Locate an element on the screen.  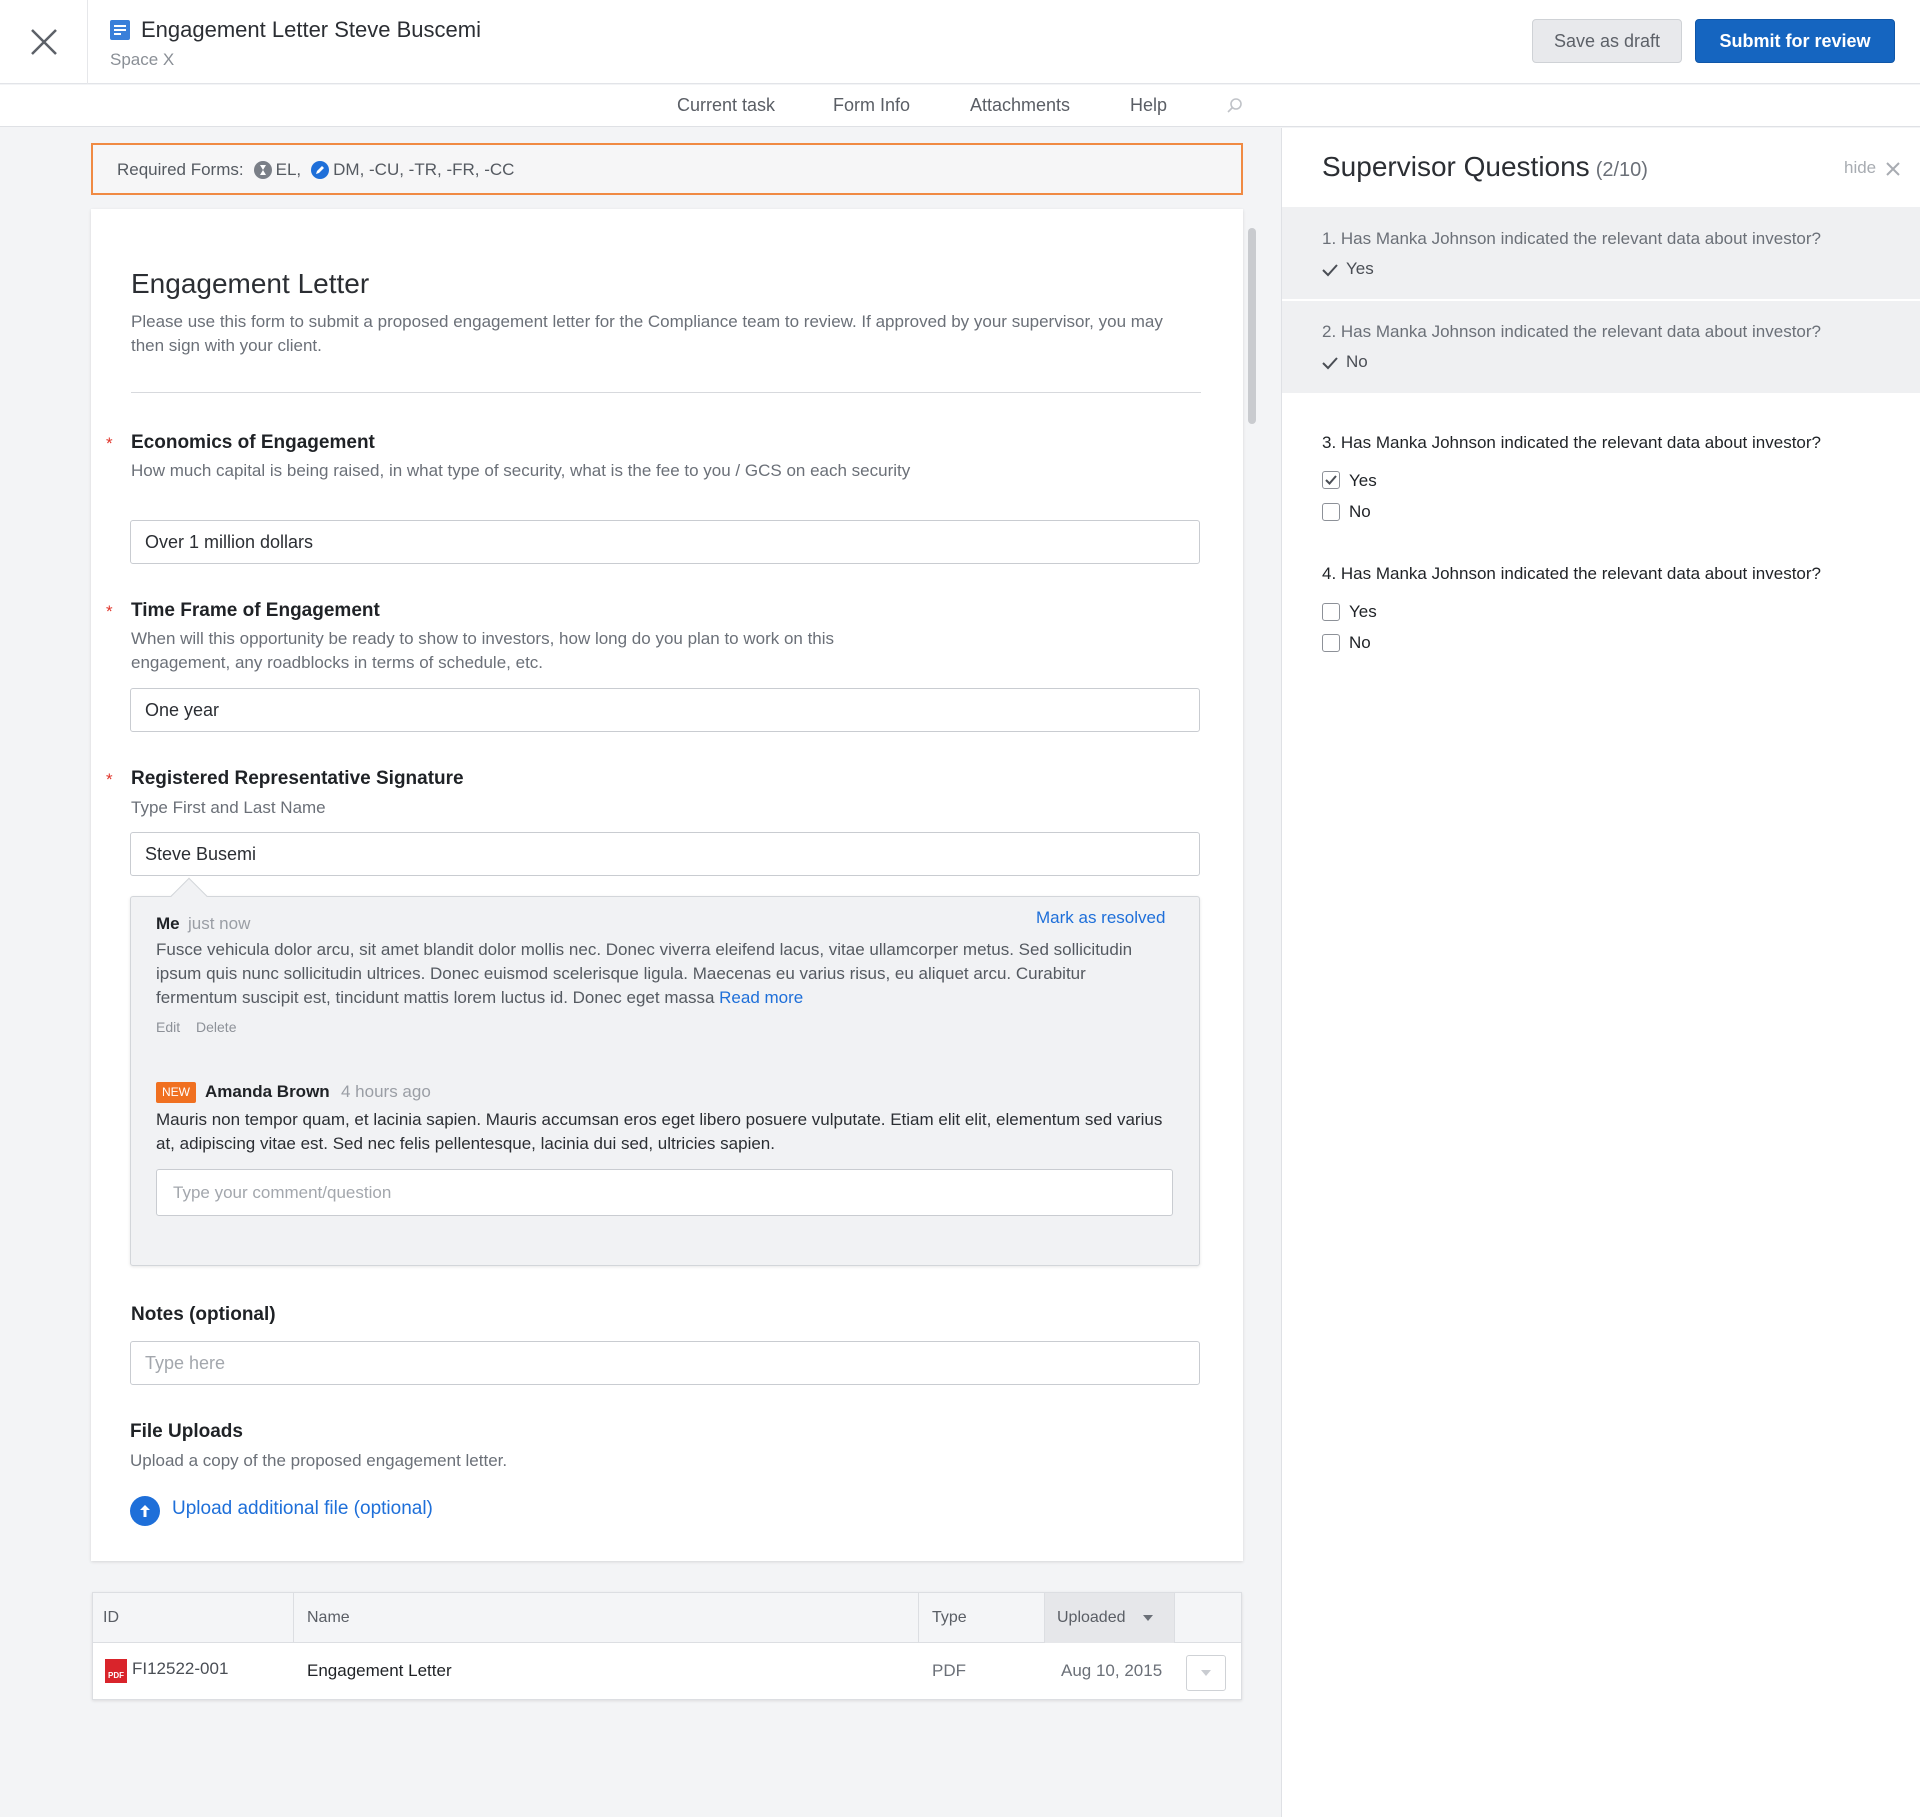
tab-attachments: Attachments is located at coordinates (1020, 105).